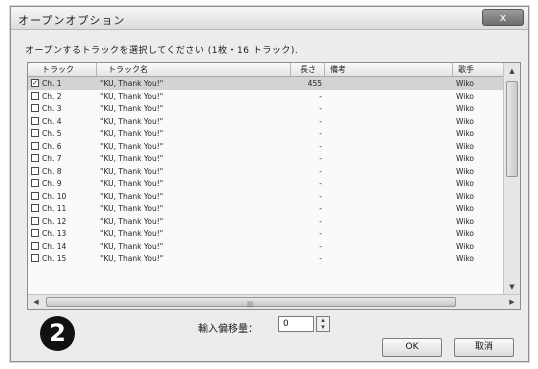 Image resolution: width=538 pixels, height=369 pixels. I want to click on spin-down-icon: ▾, so click(323, 327).